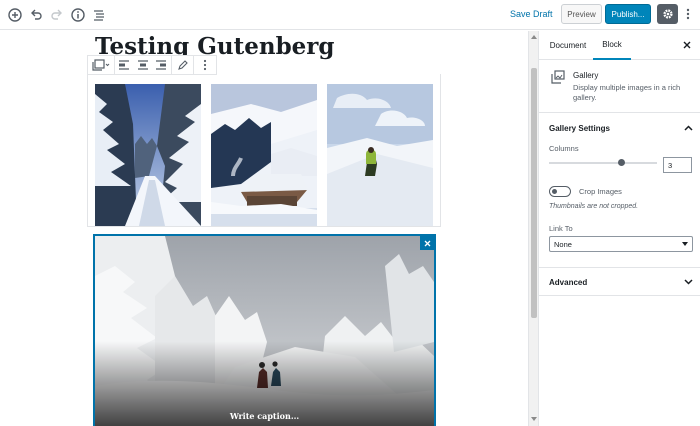  I want to click on align-center-button, so click(142, 65).